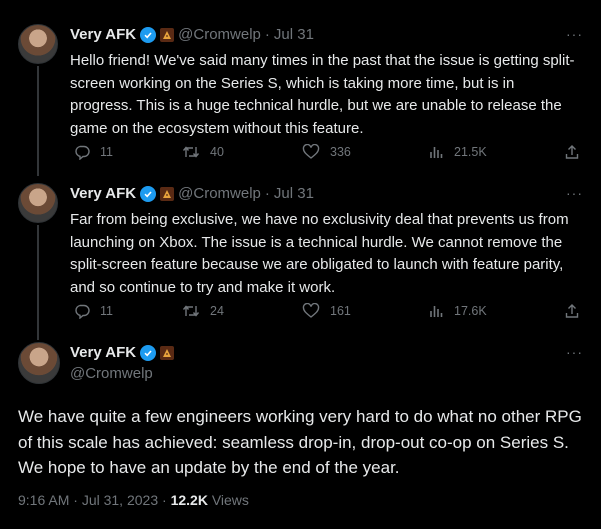 The width and height of the screenshot is (601, 529). What do you see at coordinates (470, 152) in the screenshot?
I see `views-count: 21.5K` at bounding box center [470, 152].